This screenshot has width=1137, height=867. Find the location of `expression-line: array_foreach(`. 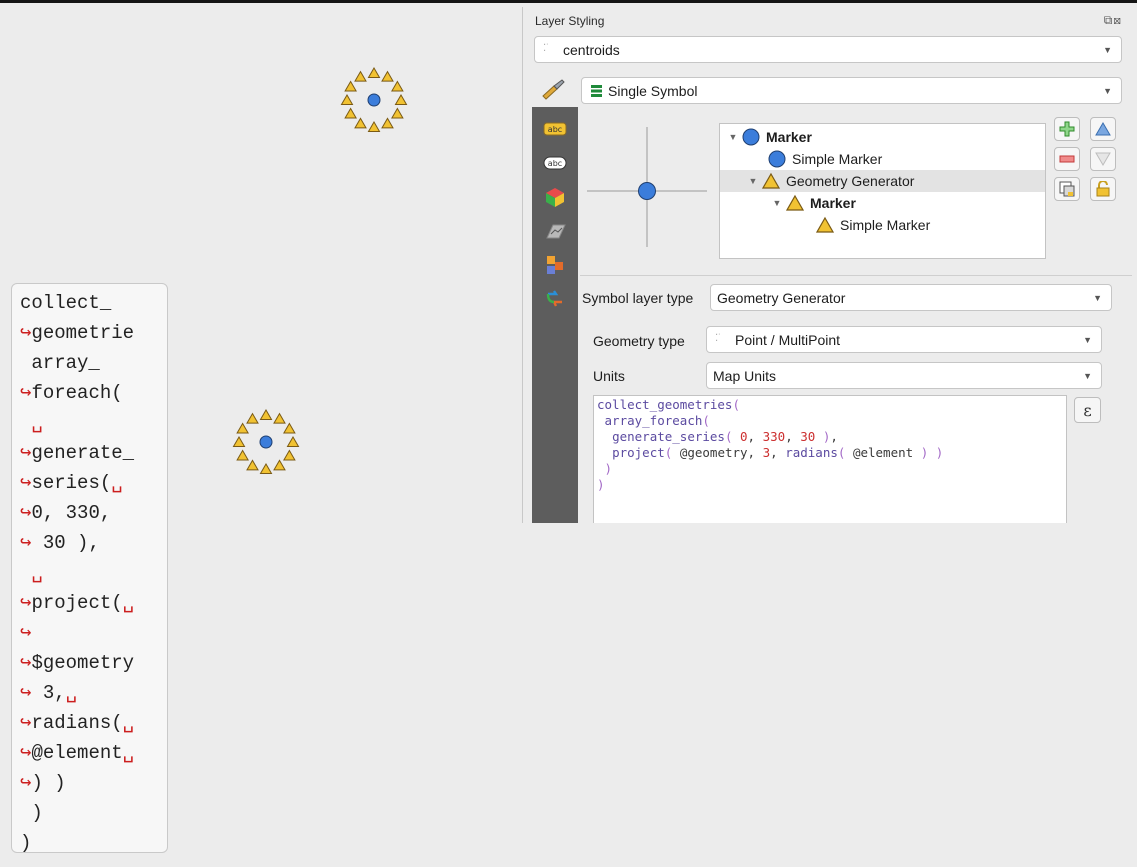

expression-line: array_foreach( is located at coordinates (653, 420).